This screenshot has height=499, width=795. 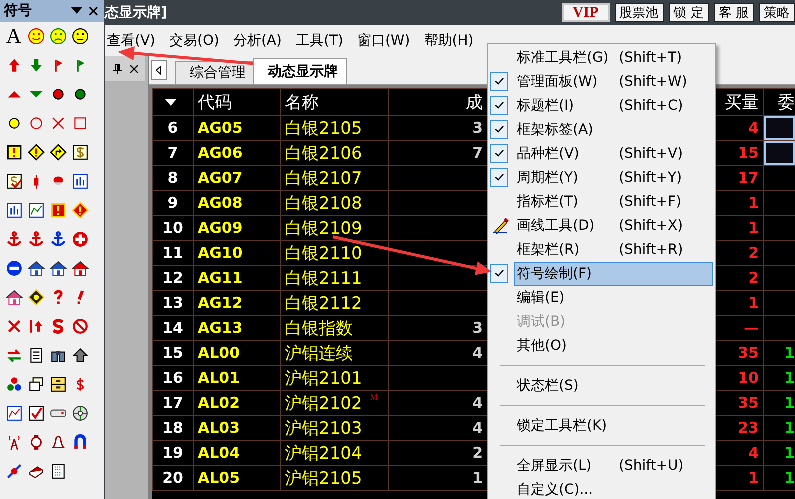 What do you see at coordinates (613, 466) in the screenshot?
I see `menu-item: 全屏显示(L) (Shift+U)` at bounding box center [613, 466].